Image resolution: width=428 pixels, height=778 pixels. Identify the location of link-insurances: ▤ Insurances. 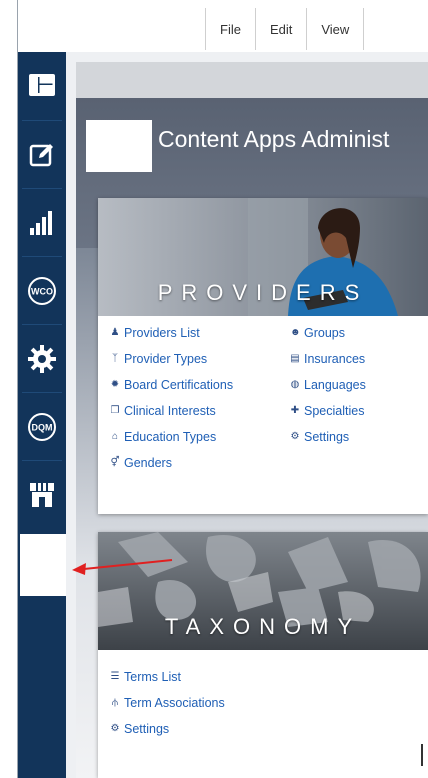
(327, 359).